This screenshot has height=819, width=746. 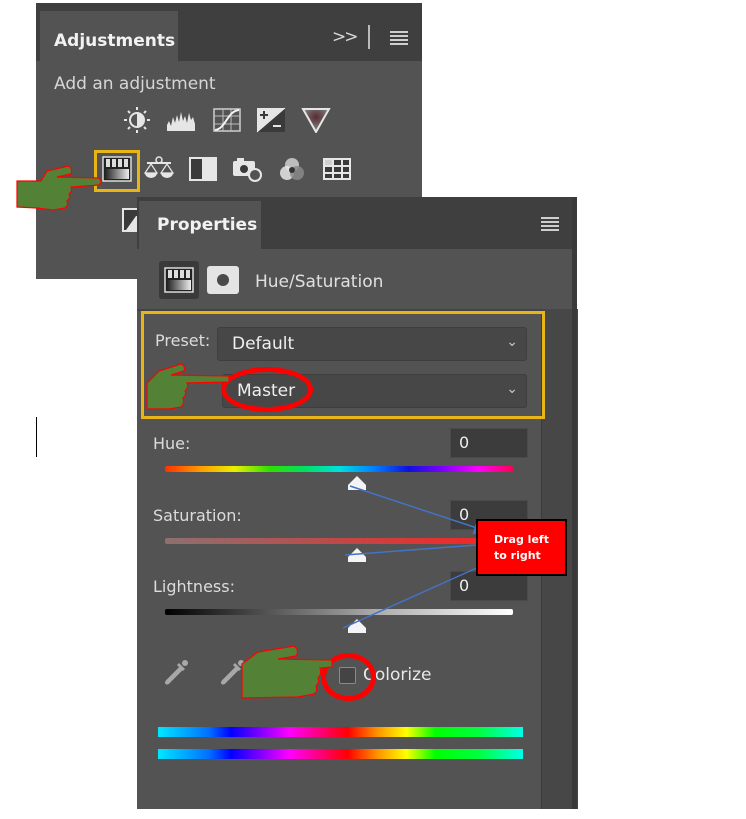 What do you see at coordinates (418, 546) in the screenshot?
I see `arrow-from-saturation-thumb` at bounding box center [418, 546].